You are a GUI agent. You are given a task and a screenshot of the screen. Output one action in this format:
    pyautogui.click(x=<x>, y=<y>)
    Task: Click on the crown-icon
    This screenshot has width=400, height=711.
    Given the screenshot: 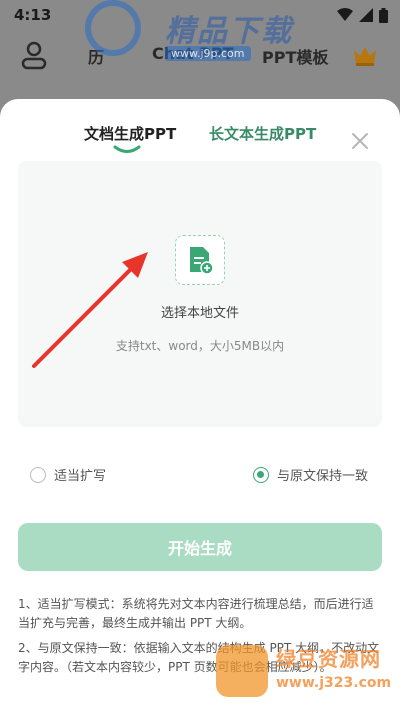 What is the action you would take?
    pyautogui.click(x=365, y=55)
    